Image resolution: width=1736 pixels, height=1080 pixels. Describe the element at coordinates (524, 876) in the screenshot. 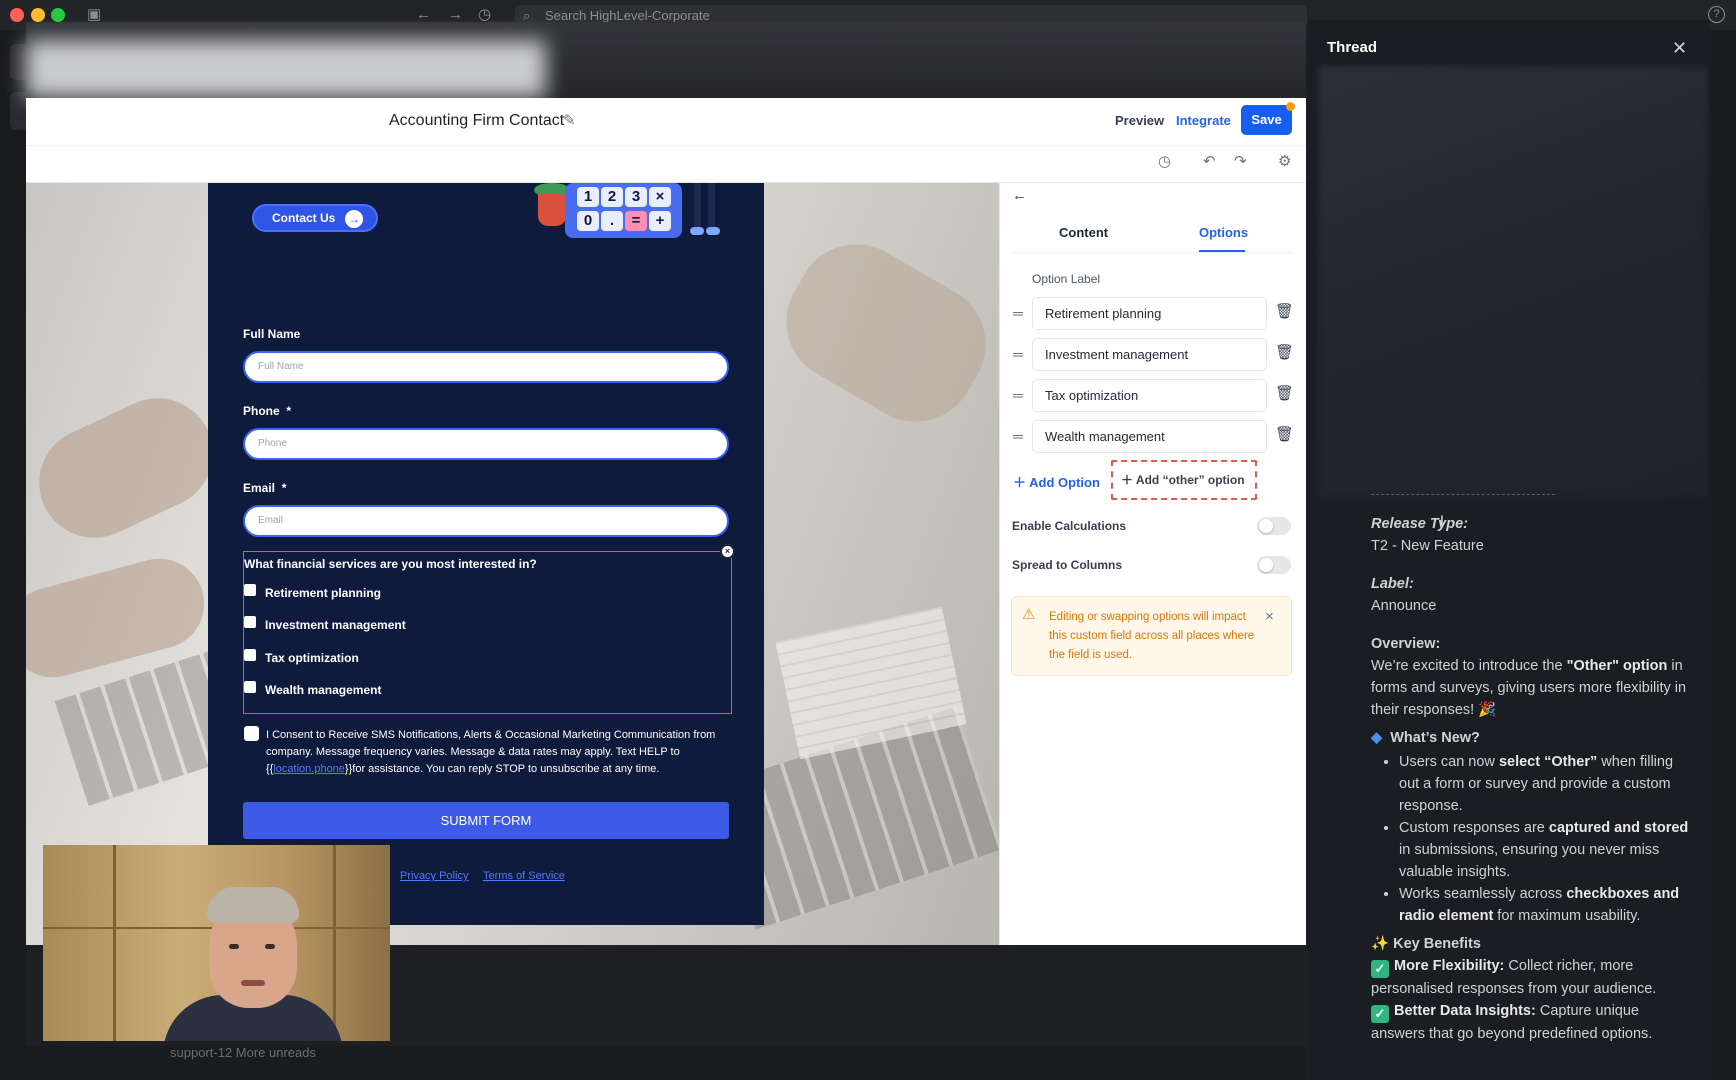

I see `terms-of-service-link: Terms of Service` at that location.